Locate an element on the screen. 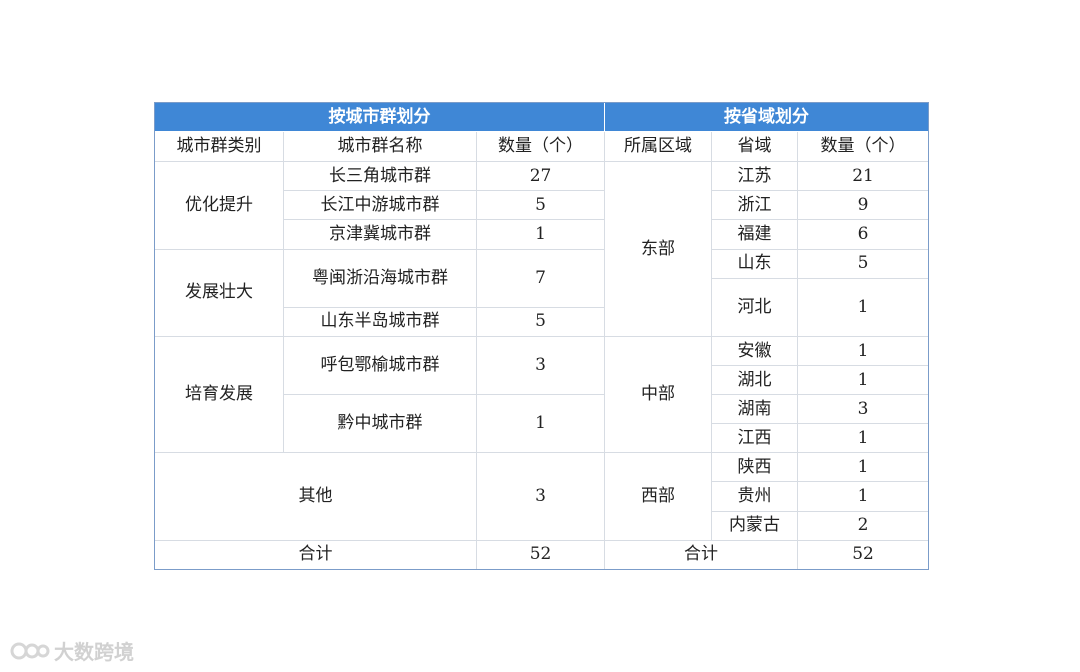  province-cell: 贵州 is located at coordinates (755, 496).